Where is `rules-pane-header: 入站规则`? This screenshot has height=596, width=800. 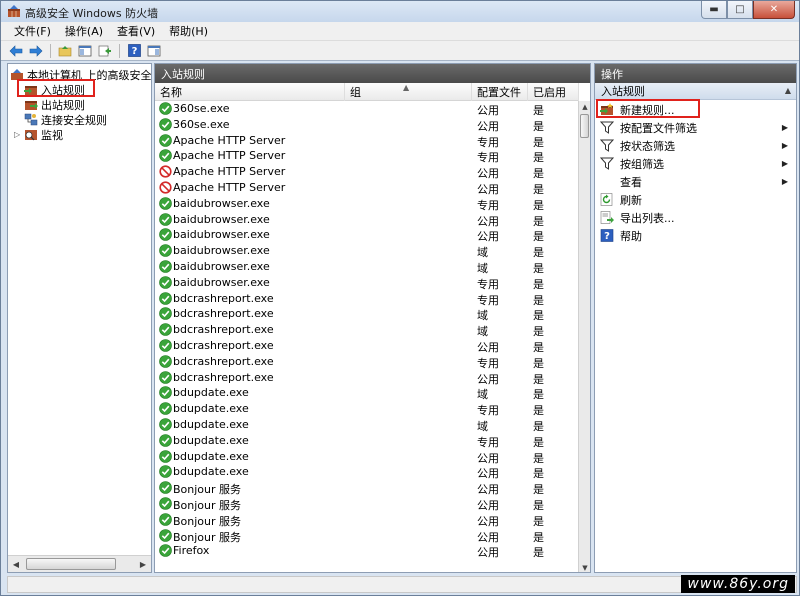 rules-pane-header: 入站规则 is located at coordinates (372, 73).